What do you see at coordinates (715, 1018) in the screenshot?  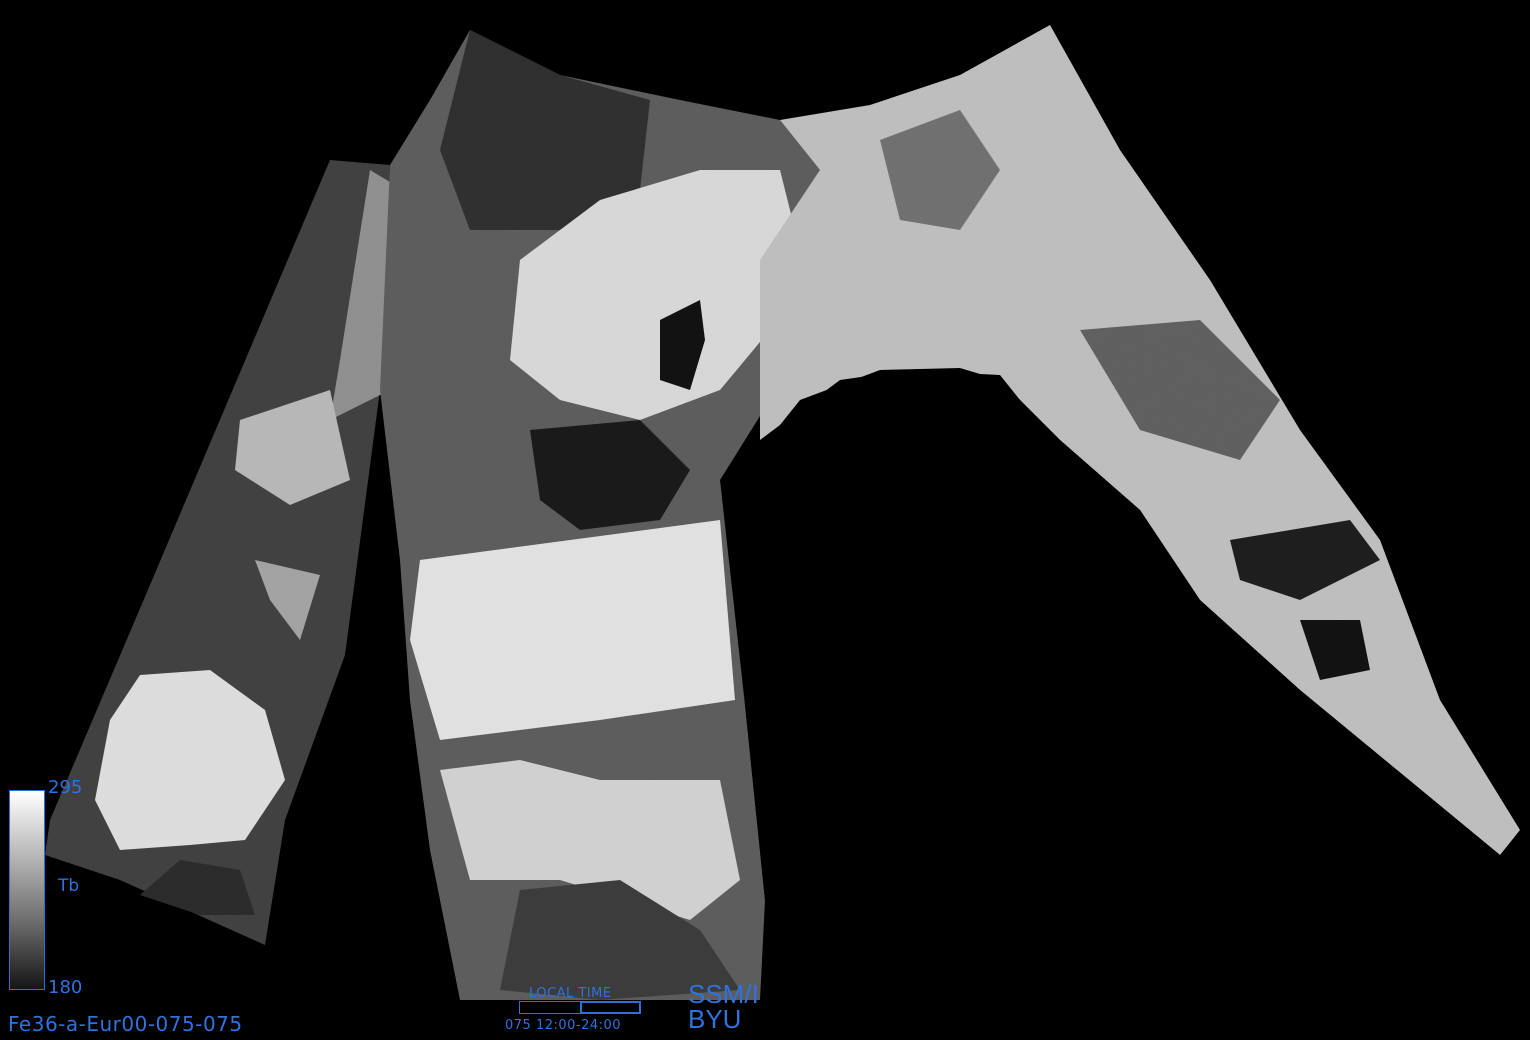 I see `institution-name: BYU` at bounding box center [715, 1018].